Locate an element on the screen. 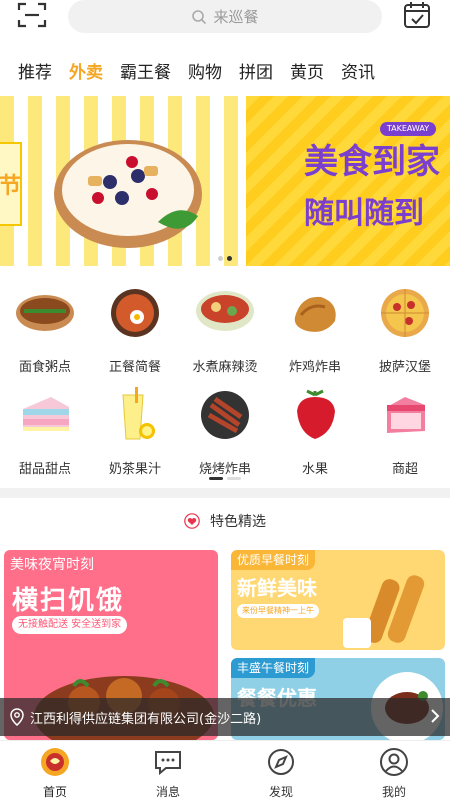 The width and height of the screenshot is (450, 800). category-label: 正餐简餐 is located at coordinates (134, 367).